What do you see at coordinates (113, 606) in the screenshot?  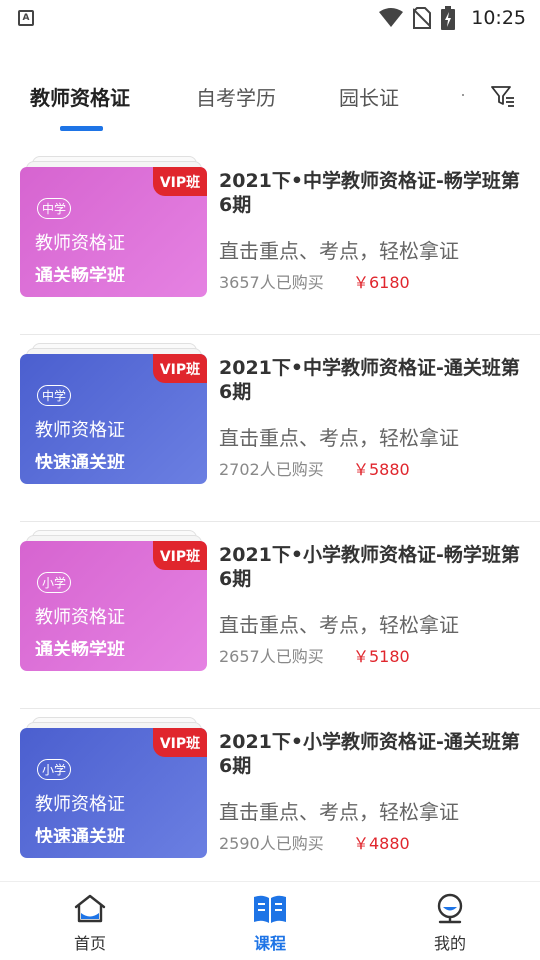 I see `course-cover: VIP班 小学 教师资格证 通关畅学班` at bounding box center [113, 606].